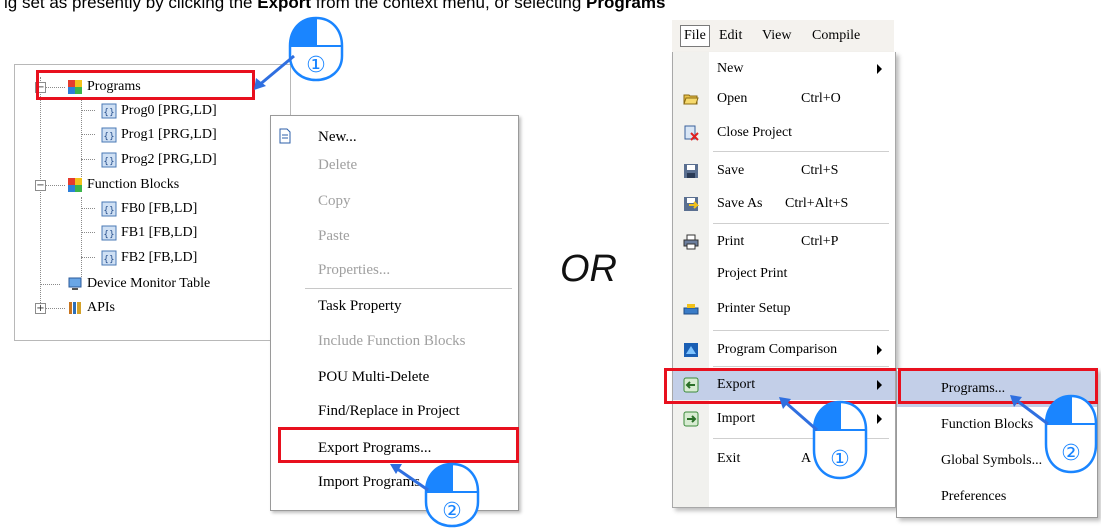 The height and width of the screenshot is (529, 1101). What do you see at coordinates (389, 411) in the screenshot?
I see `menu-item-label: Find/Replace in Project` at bounding box center [389, 411].